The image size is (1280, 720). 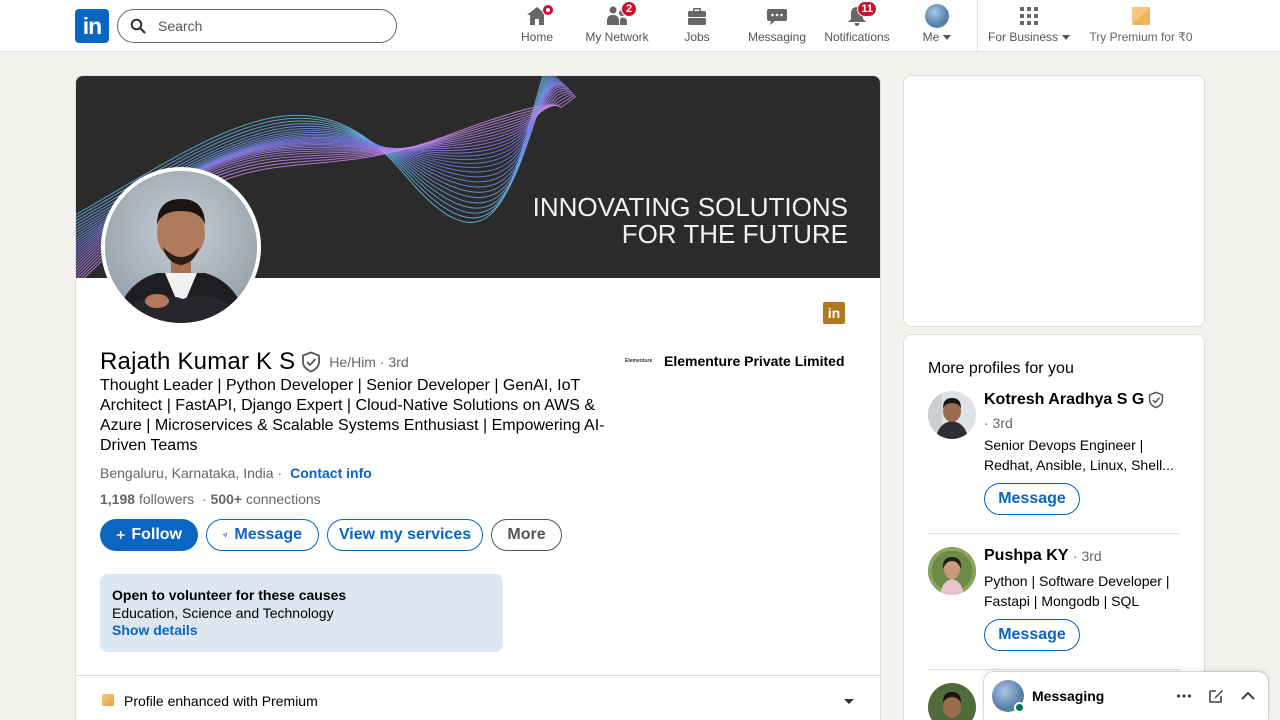 I want to click on linkedin-logo: in, so click(x=92, y=26).